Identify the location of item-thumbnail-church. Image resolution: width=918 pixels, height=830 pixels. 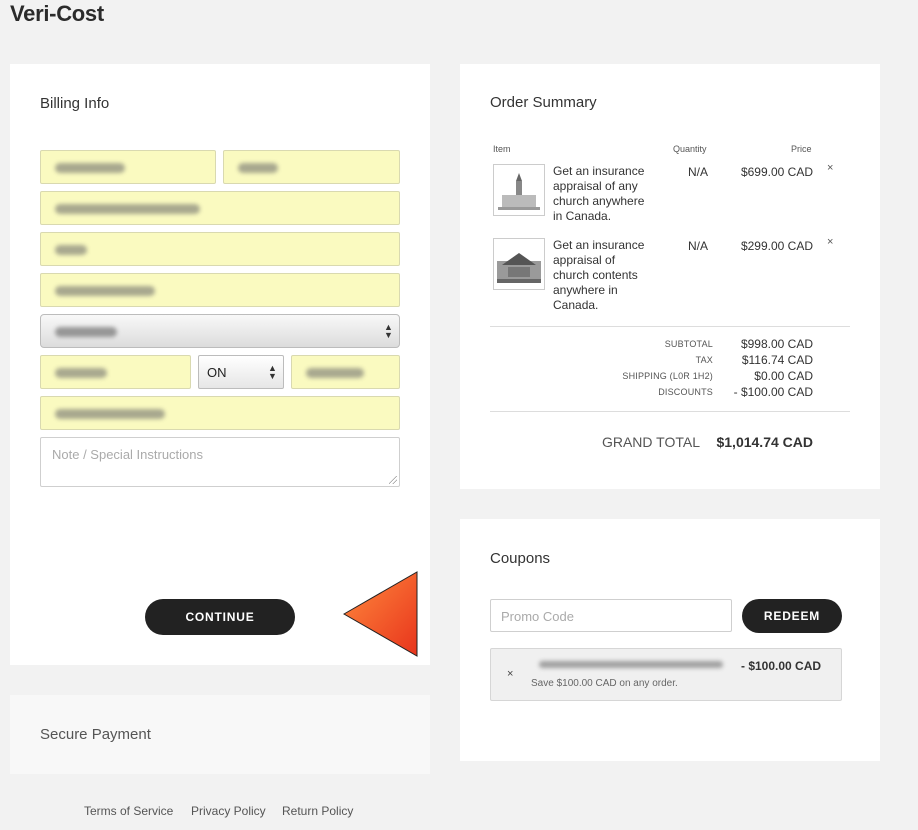
(519, 190).